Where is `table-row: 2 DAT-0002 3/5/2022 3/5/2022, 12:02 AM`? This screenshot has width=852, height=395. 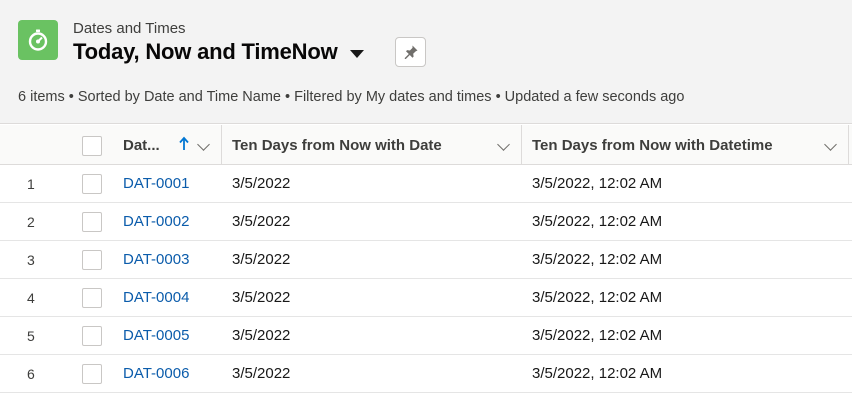 table-row: 2 DAT-0002 3/5/2022 3/5/2022, 12:02 AM is located at coordinates (426, 222).